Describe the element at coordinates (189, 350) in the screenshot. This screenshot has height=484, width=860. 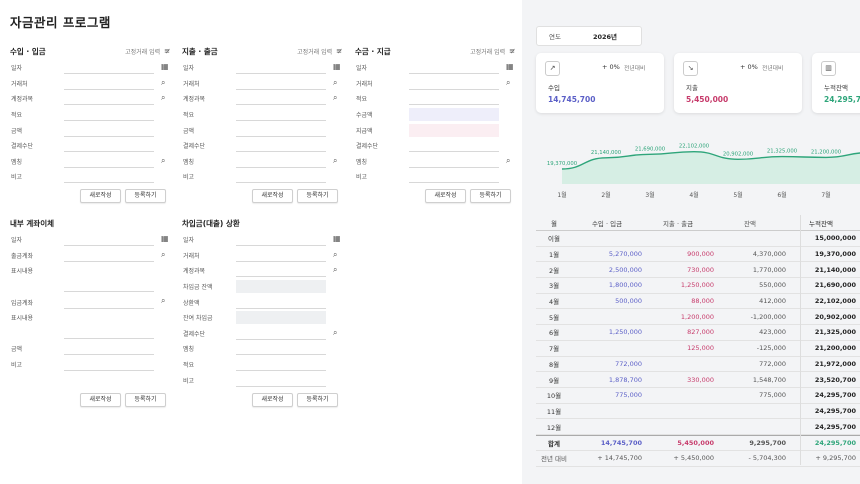
I see `field-label: 멤칭` at that location.